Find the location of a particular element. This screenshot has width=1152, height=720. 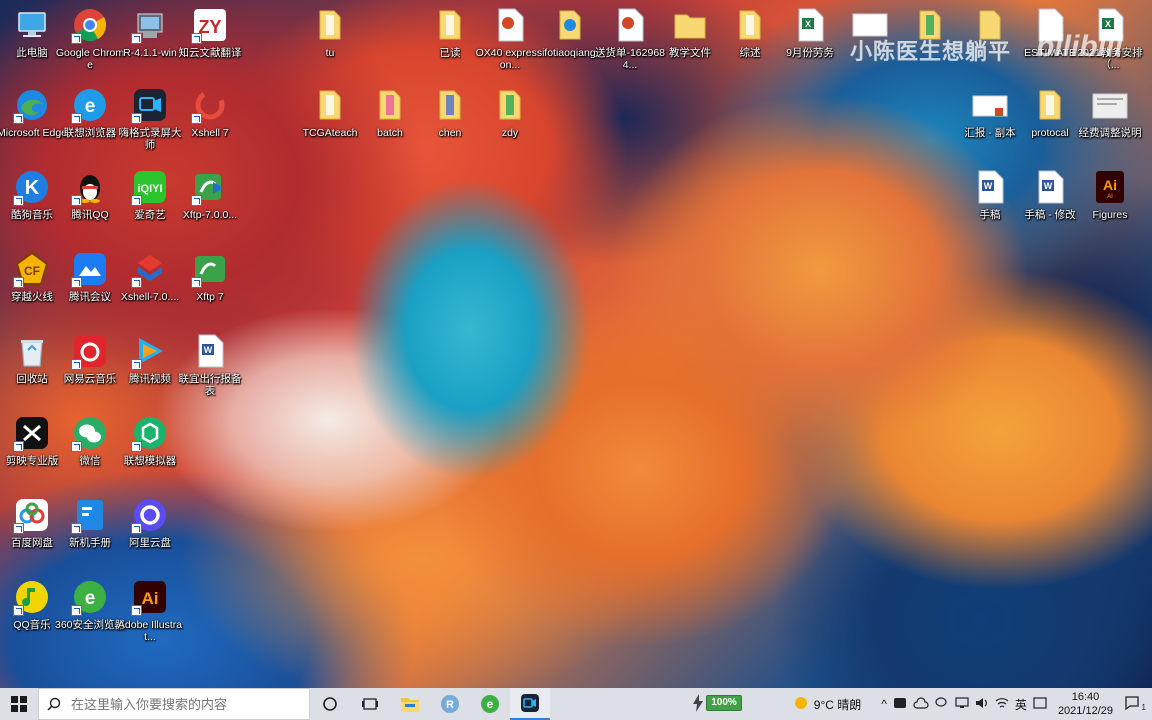

illustrator-file-icon: AiAI is located at coordinates (1110, 187).